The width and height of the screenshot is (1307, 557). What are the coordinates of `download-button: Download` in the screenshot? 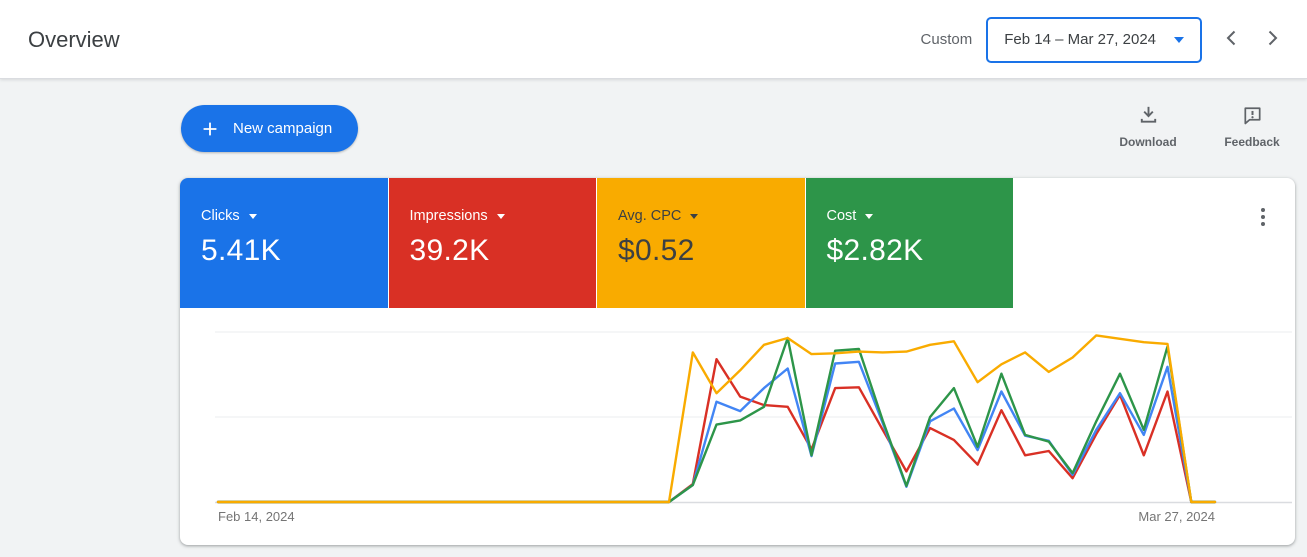 It's located at (1148, 126).